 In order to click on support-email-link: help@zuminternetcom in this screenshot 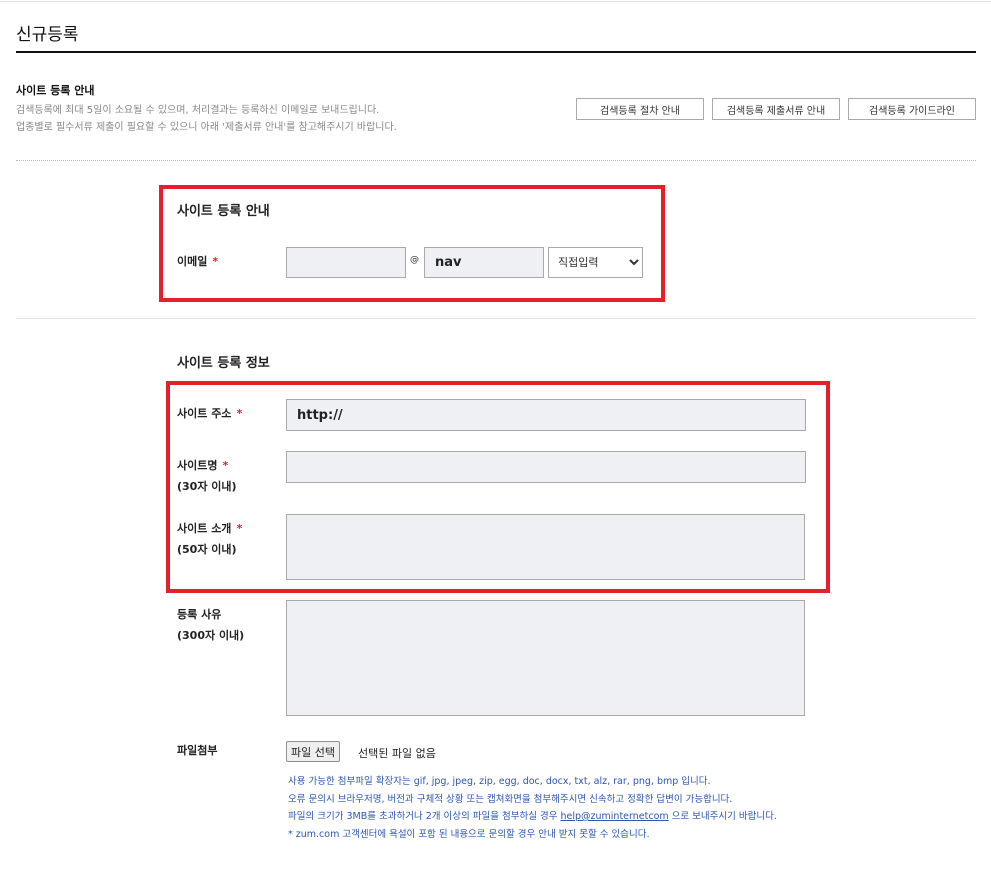, I will do `click(614, 816)`.